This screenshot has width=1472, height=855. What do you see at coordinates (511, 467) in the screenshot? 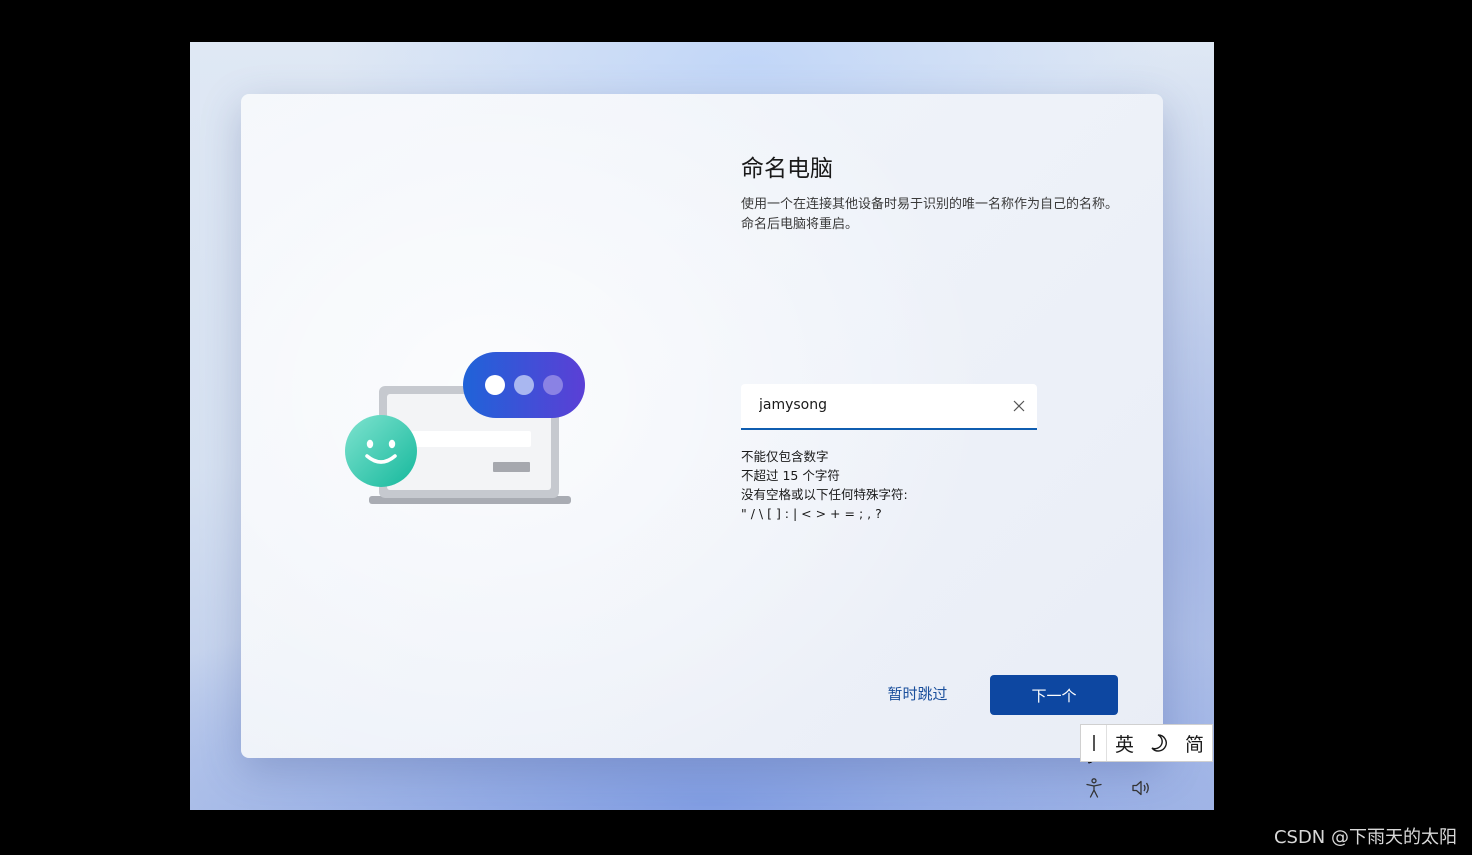
I see `screen-button` at bounding box center [511, 467].